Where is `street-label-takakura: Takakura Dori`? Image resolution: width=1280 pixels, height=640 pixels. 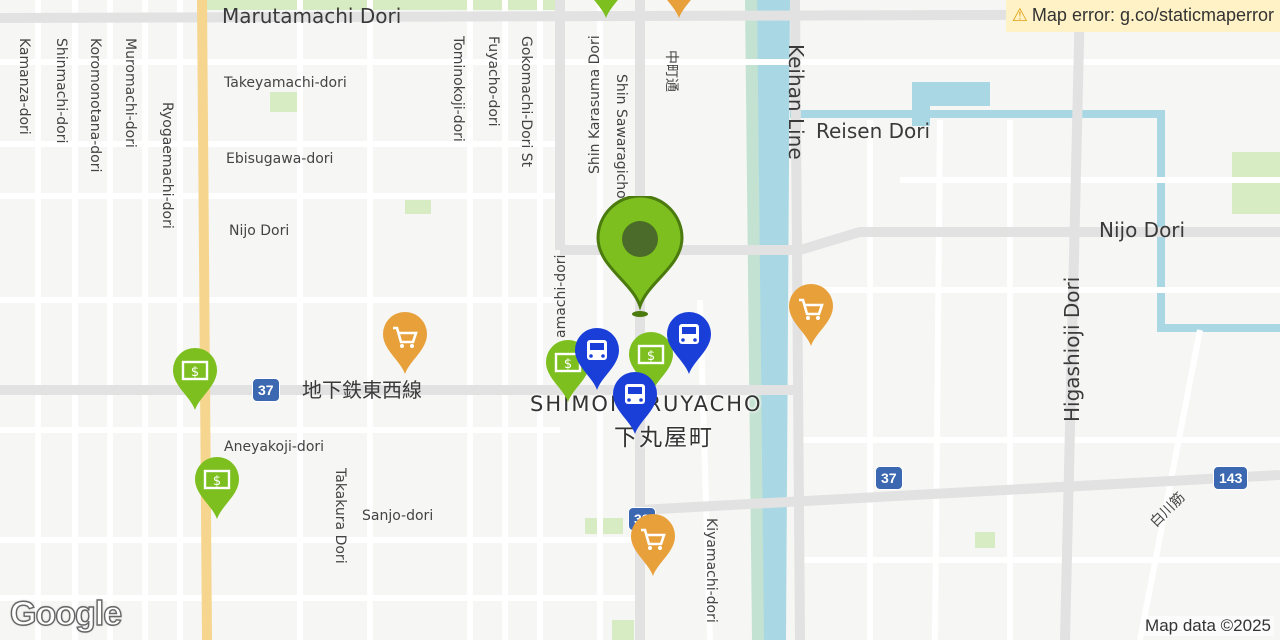 street-label-takakura: Takakura Dori is located at coordinates (340, 516).